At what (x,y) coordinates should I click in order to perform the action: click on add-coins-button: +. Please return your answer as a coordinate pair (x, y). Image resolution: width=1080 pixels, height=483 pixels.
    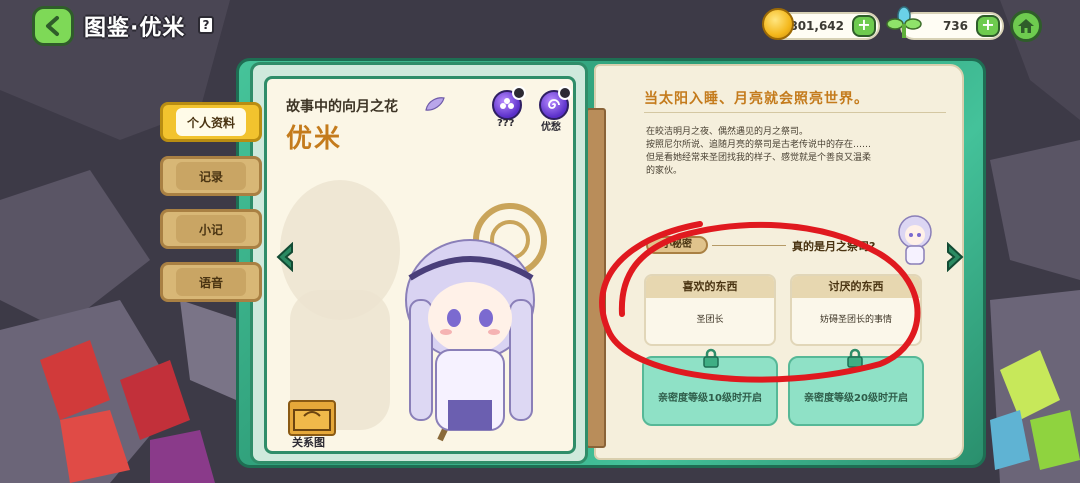
    Looking at the image, I should click on (864, 26).